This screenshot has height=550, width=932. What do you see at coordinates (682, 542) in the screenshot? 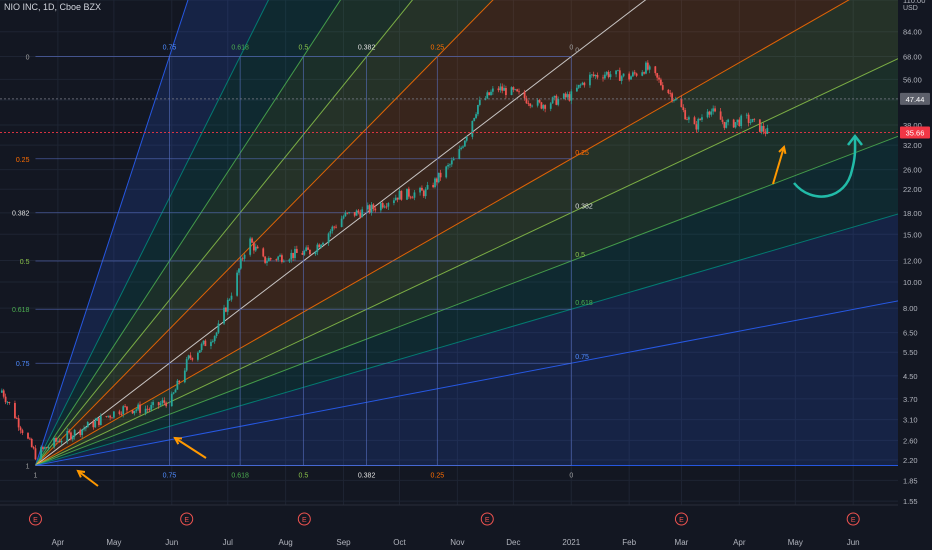
I see `x-tick-label: Mar` at bounding box center [682, 542].